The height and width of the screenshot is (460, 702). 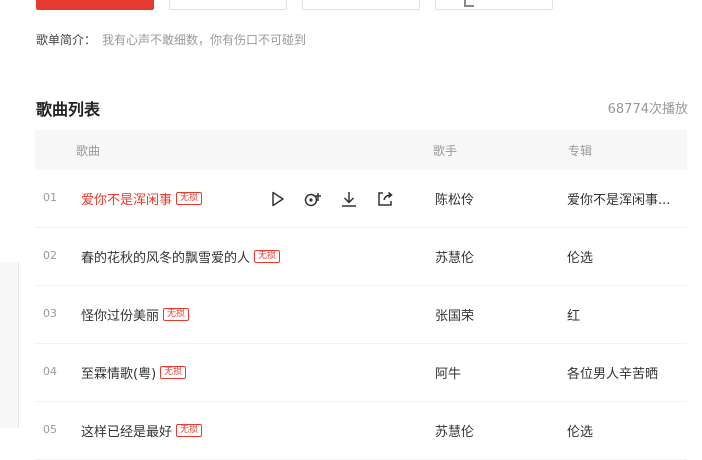 What do you see at coordinates (361, 257) in the screenshot?
I see `table-row: 02 春的花秋的风冬的飘雪爱的人 无损 苏慧伦 伦选` at bounding box center [361, 257].